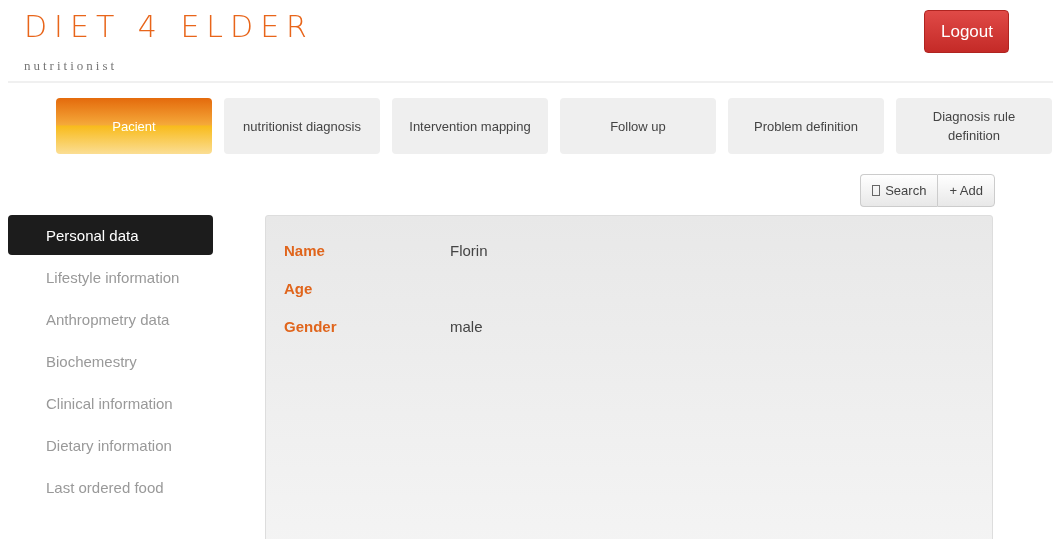 Image resolution: width=1053 pixels, height=539 pixels. I want to click on nav-tab: Problem definition, so click(806, 126).